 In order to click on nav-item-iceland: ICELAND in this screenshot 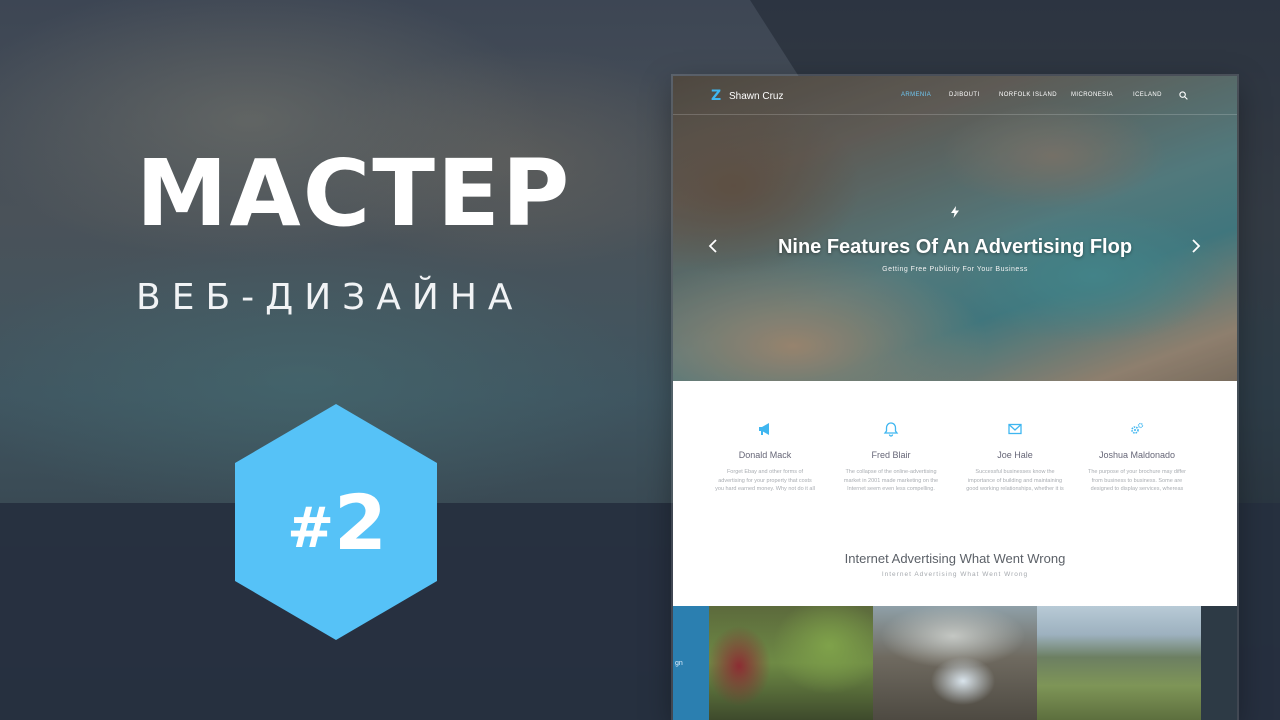, I will do `click(1147, 95)`.